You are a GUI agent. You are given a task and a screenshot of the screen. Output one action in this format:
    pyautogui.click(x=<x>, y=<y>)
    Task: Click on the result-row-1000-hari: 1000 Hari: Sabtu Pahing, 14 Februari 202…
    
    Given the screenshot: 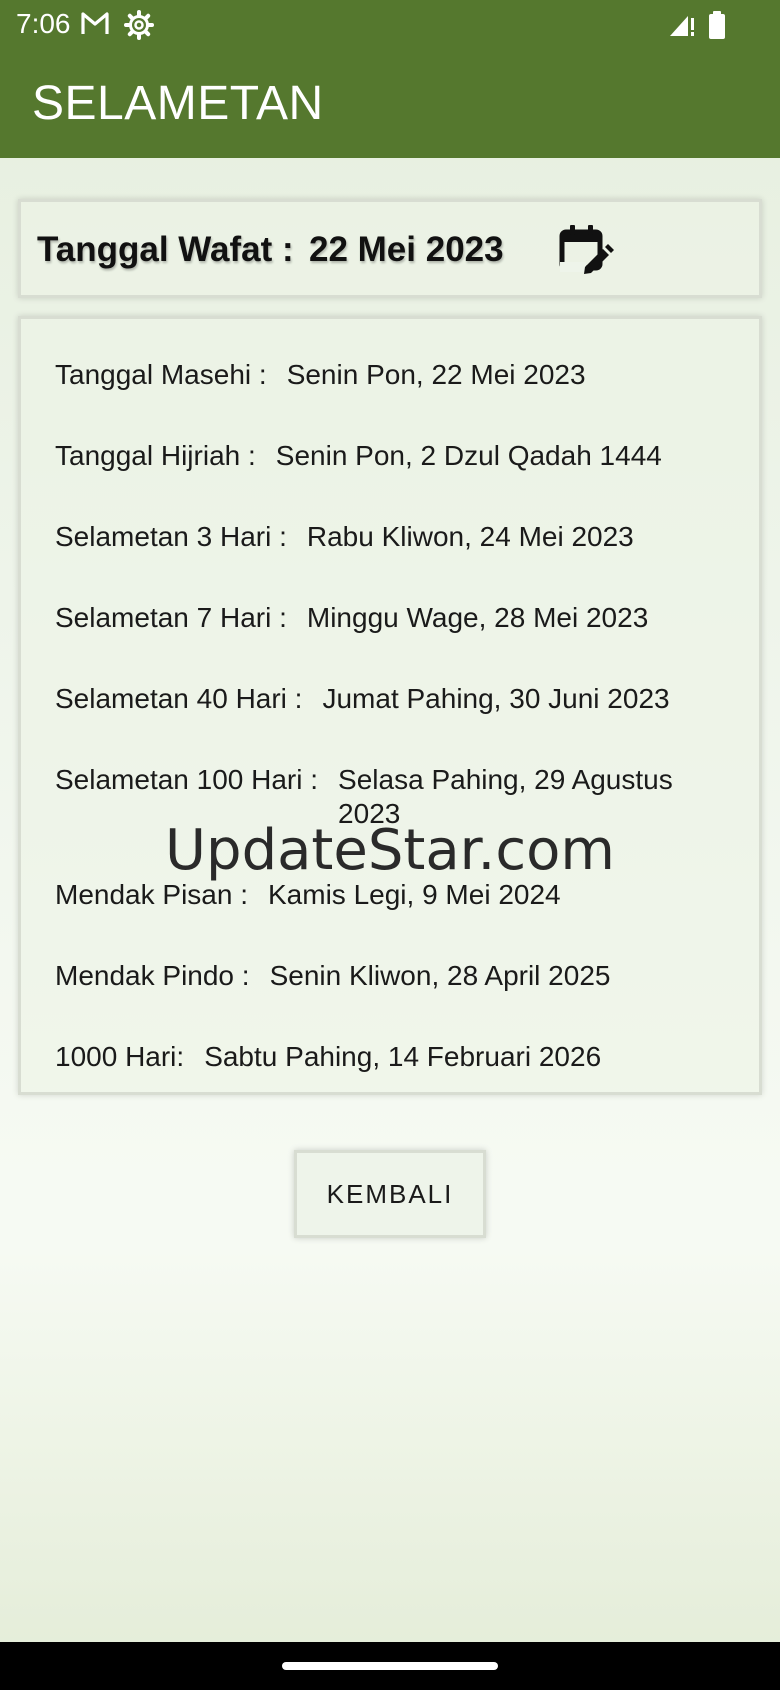 What is the action you would take?
    pyautogui.click(x=400, y=1057)
    